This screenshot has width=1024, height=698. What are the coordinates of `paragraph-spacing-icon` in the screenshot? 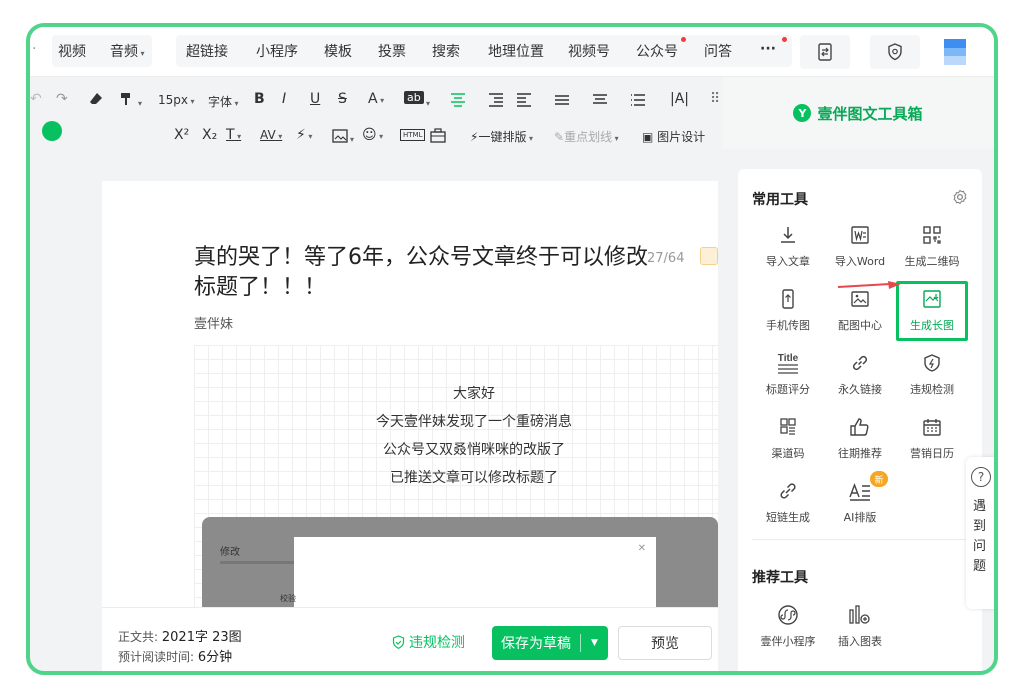 It's located at (600, 100).